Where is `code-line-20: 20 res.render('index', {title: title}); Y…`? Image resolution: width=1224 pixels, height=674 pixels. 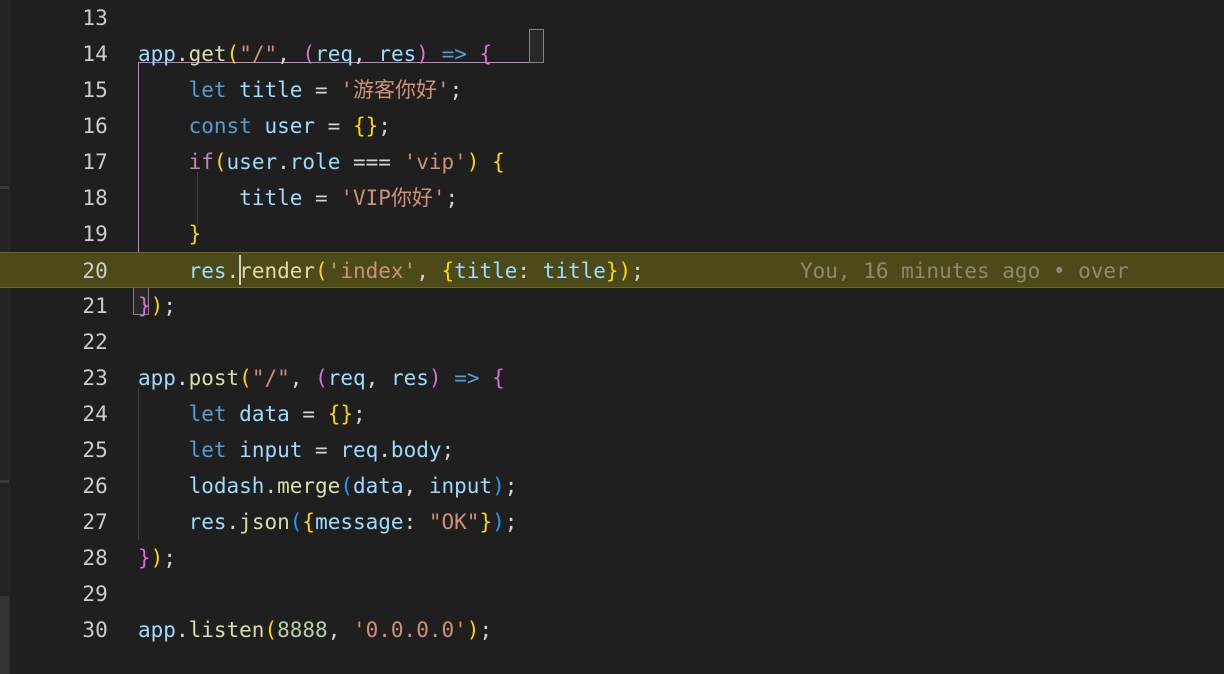
code-line-20: 20 res.render('index', {title: title}); Y… is located at coordinates (612, 270).